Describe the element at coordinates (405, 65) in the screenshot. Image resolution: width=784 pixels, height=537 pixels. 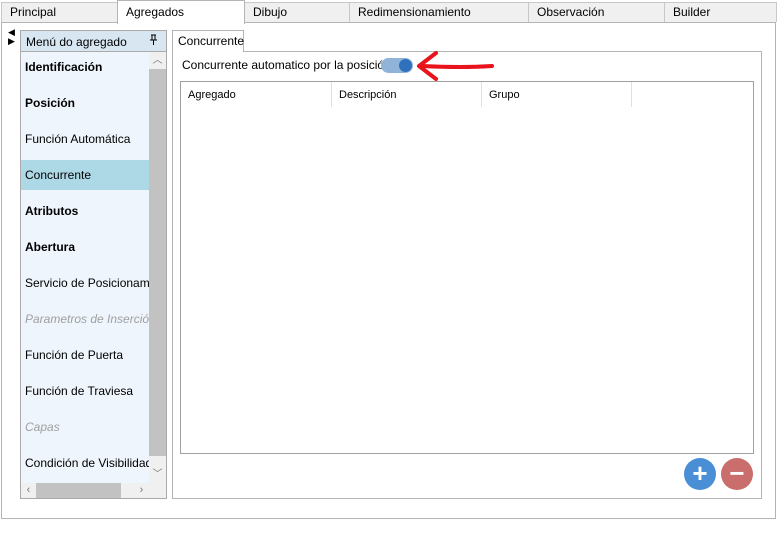
I see `toggle-knob` at that location.